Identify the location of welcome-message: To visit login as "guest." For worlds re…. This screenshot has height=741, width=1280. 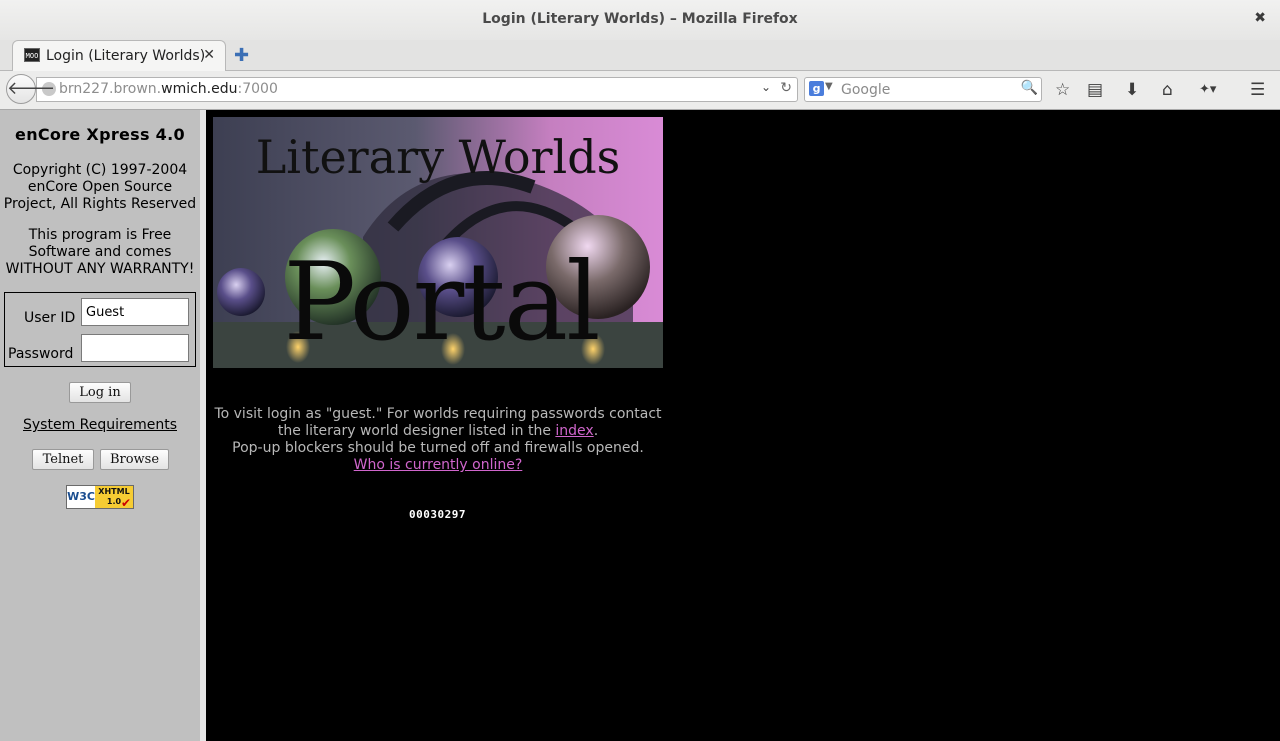
(438, 440).